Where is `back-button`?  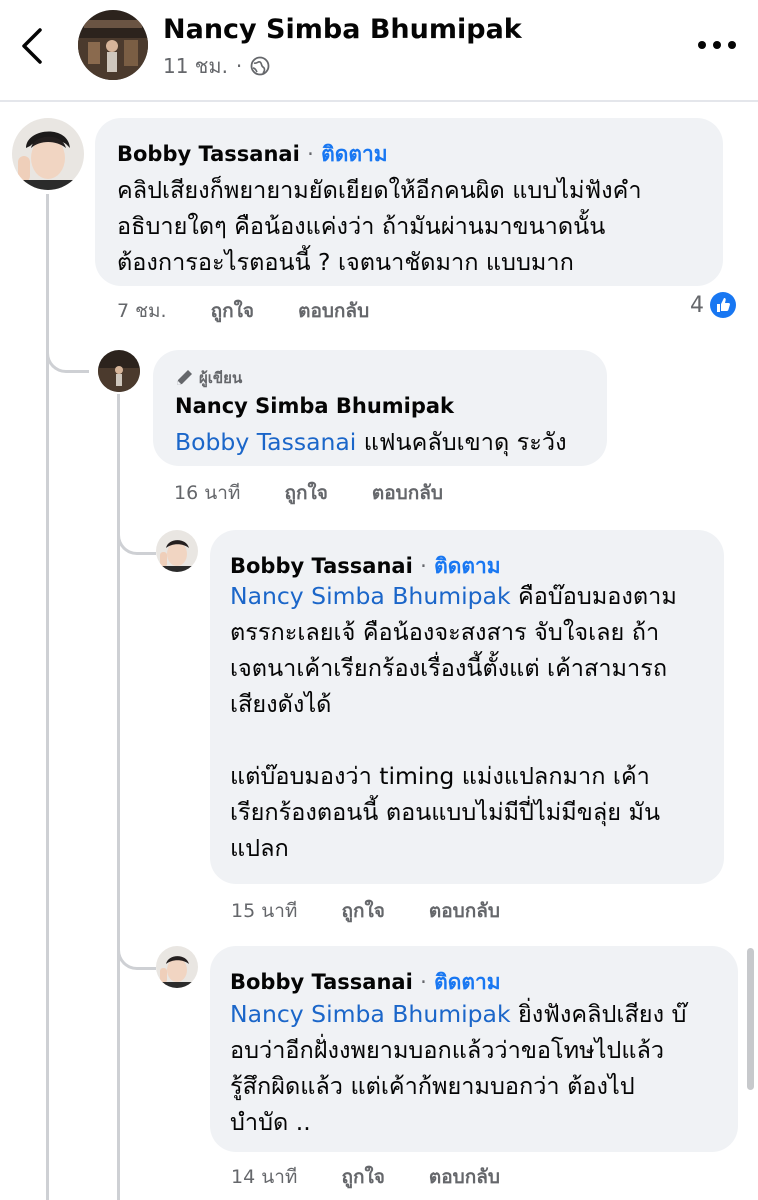
back-button is located at coordinates (33, 46).